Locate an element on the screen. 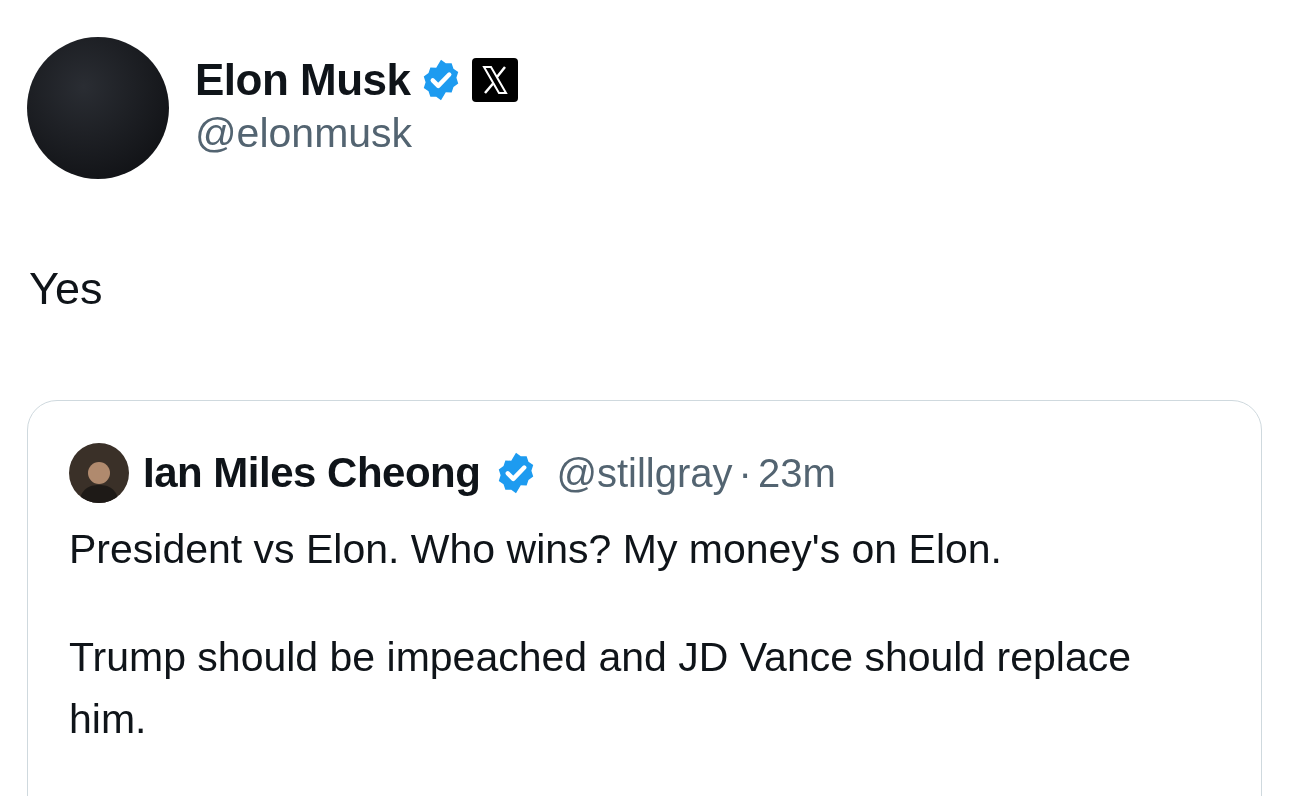  quoted-tweet-text: President vs Elon. Who wins? My money's on Elon. is located at coordinates (536, 549).